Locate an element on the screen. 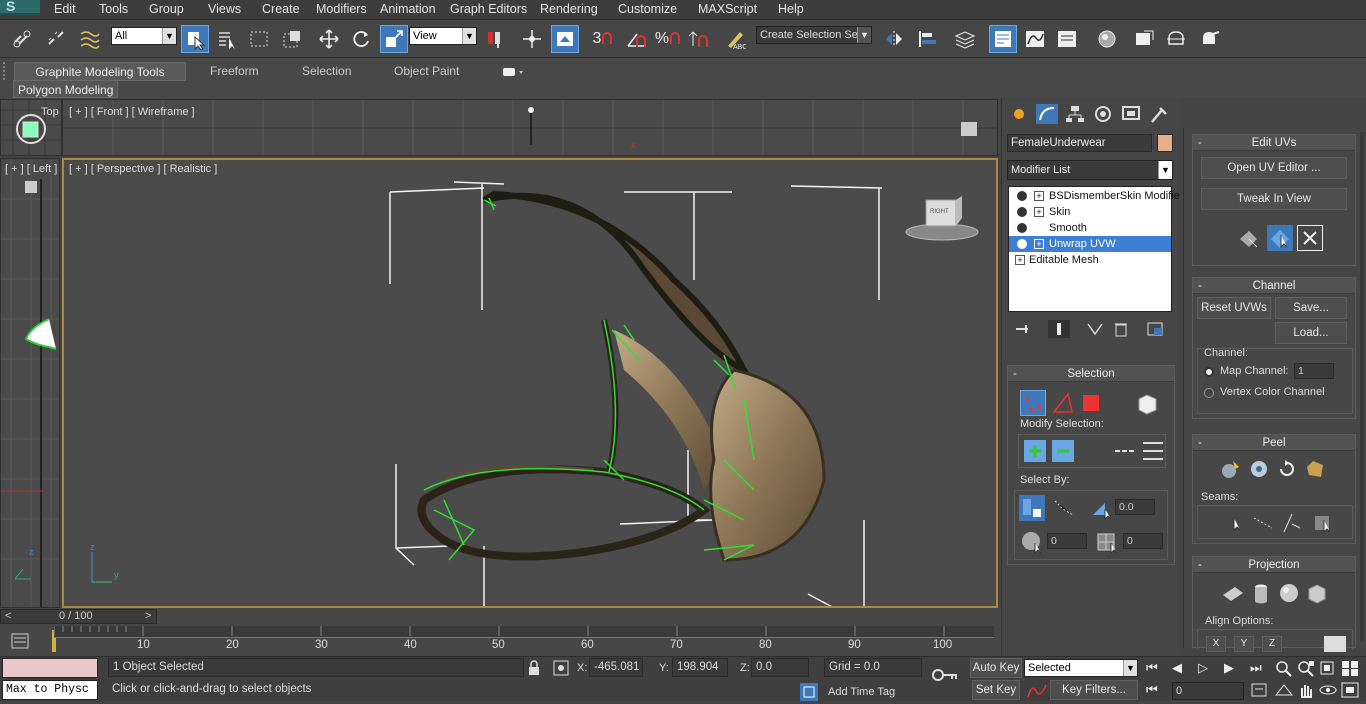 The image size is (1366, 704). render-production-icon is located at coordinates (1209, 39).